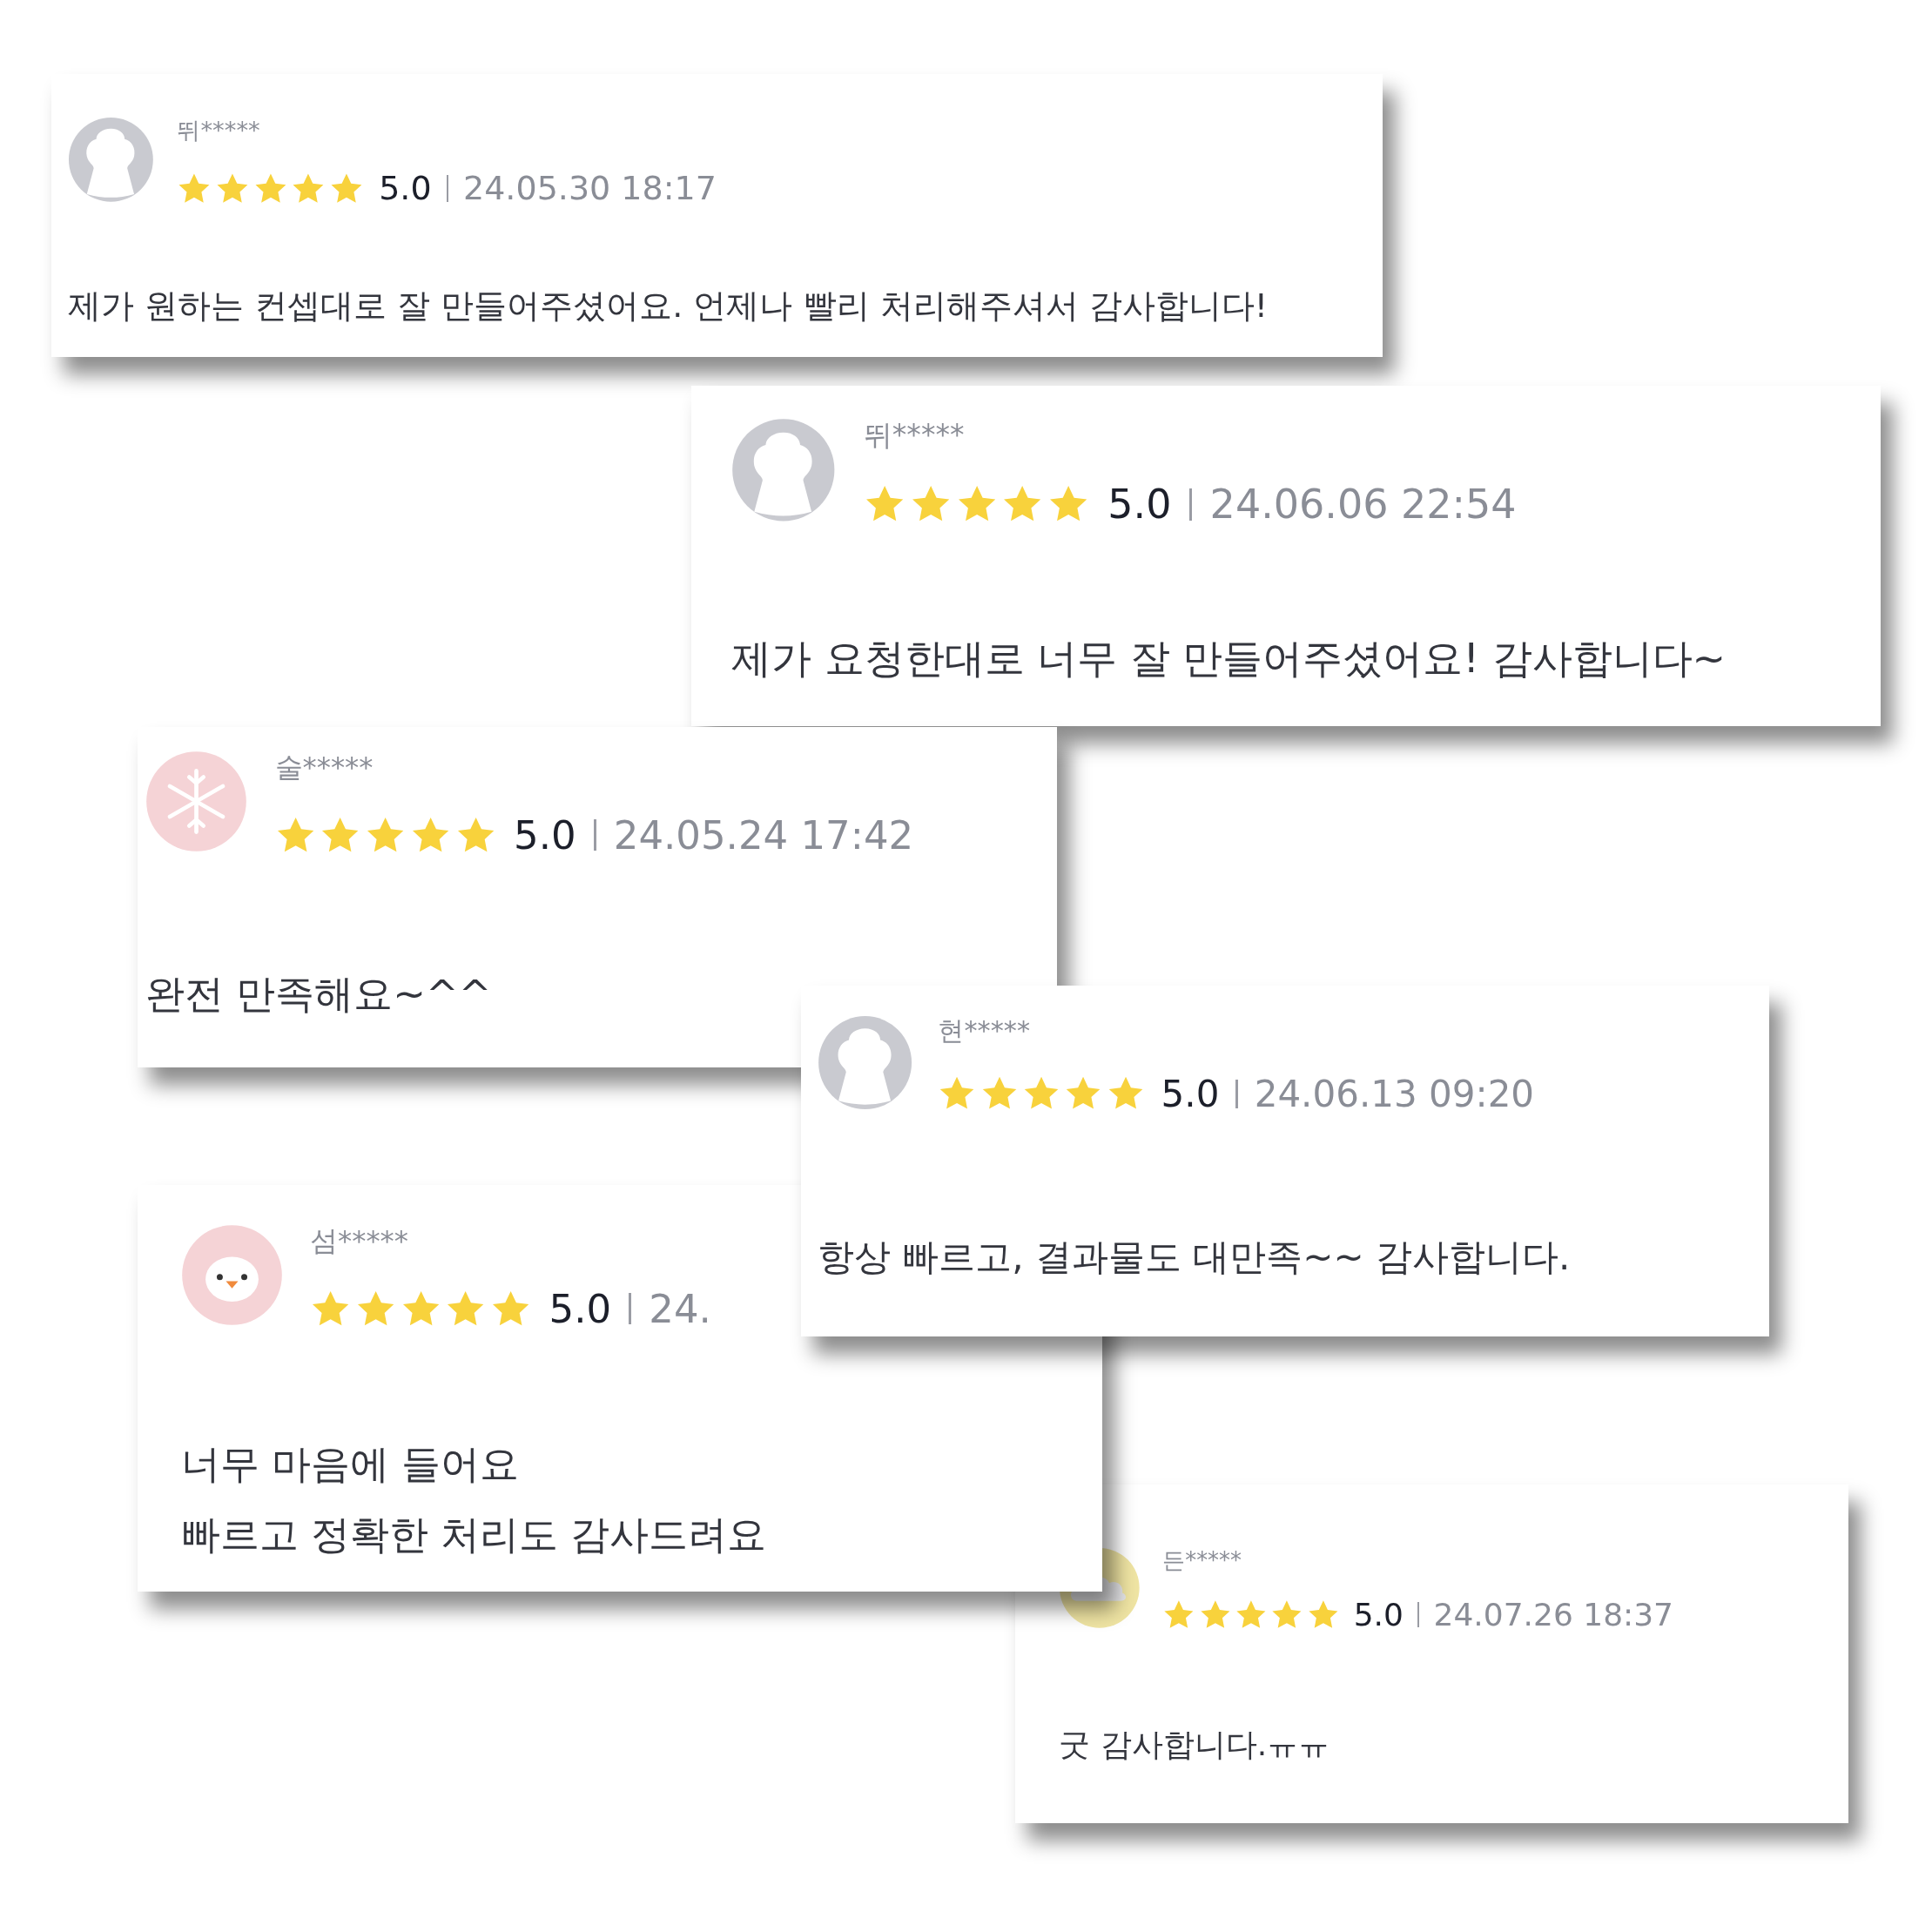  What do you see at coordinates (1202, 1561) in the screenshot?
I see `reviewer-name: 든*****` at bounding box center [1202, 1561].